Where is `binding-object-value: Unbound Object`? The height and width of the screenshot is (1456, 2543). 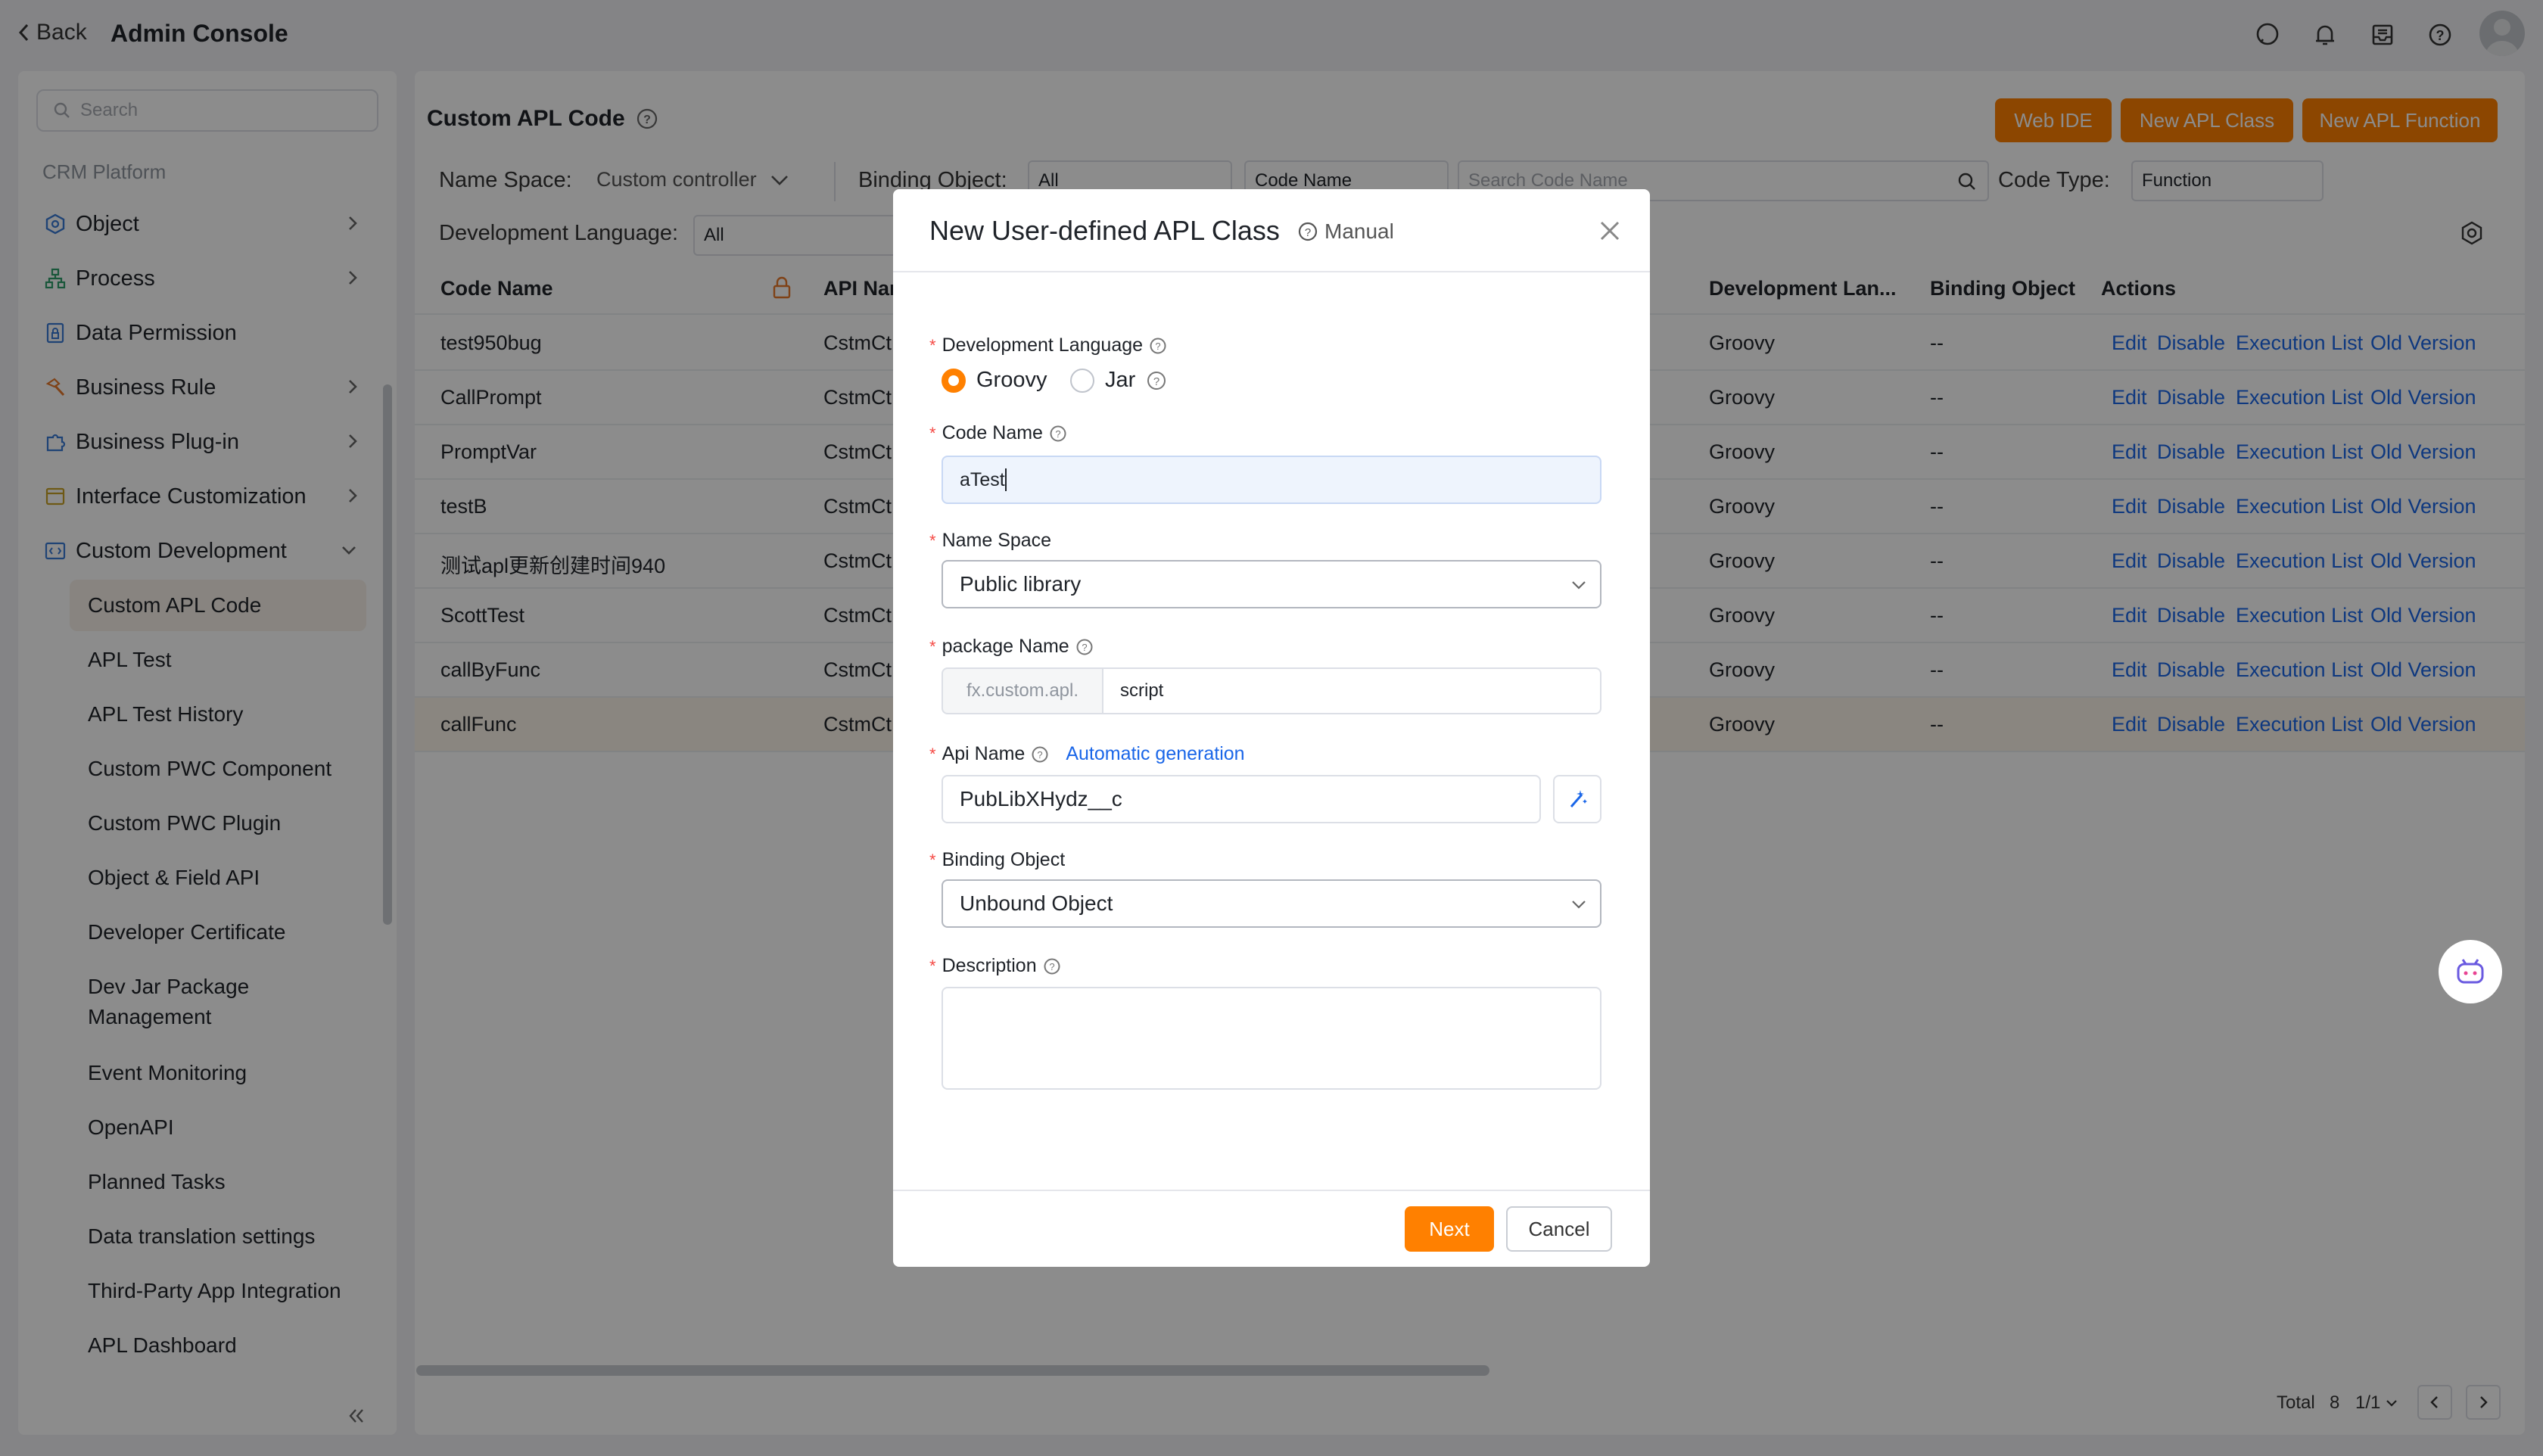 binding-object-value: Unbound Object is located at coordinates (1036, 903).